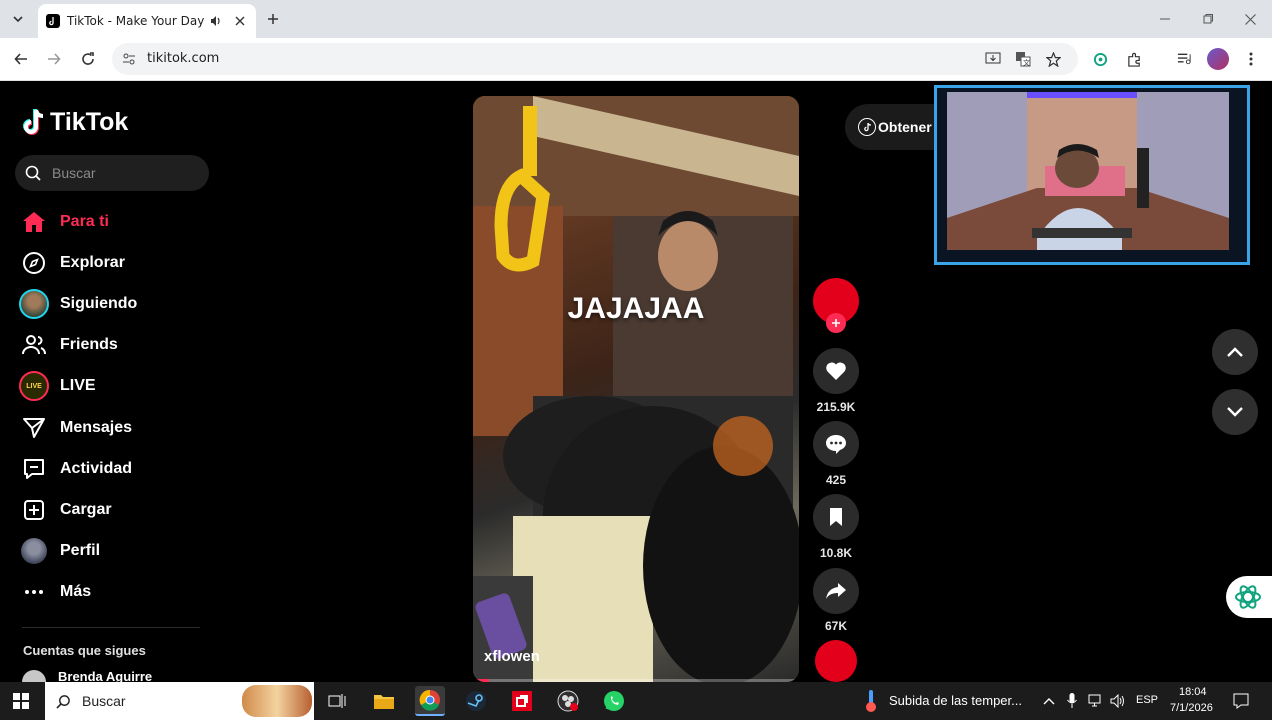 The height and width of the screenshot is (720, 1272). Describe the element at coordinates (21, 701) in the screenshot. I see `windows-start-icon` at that location.